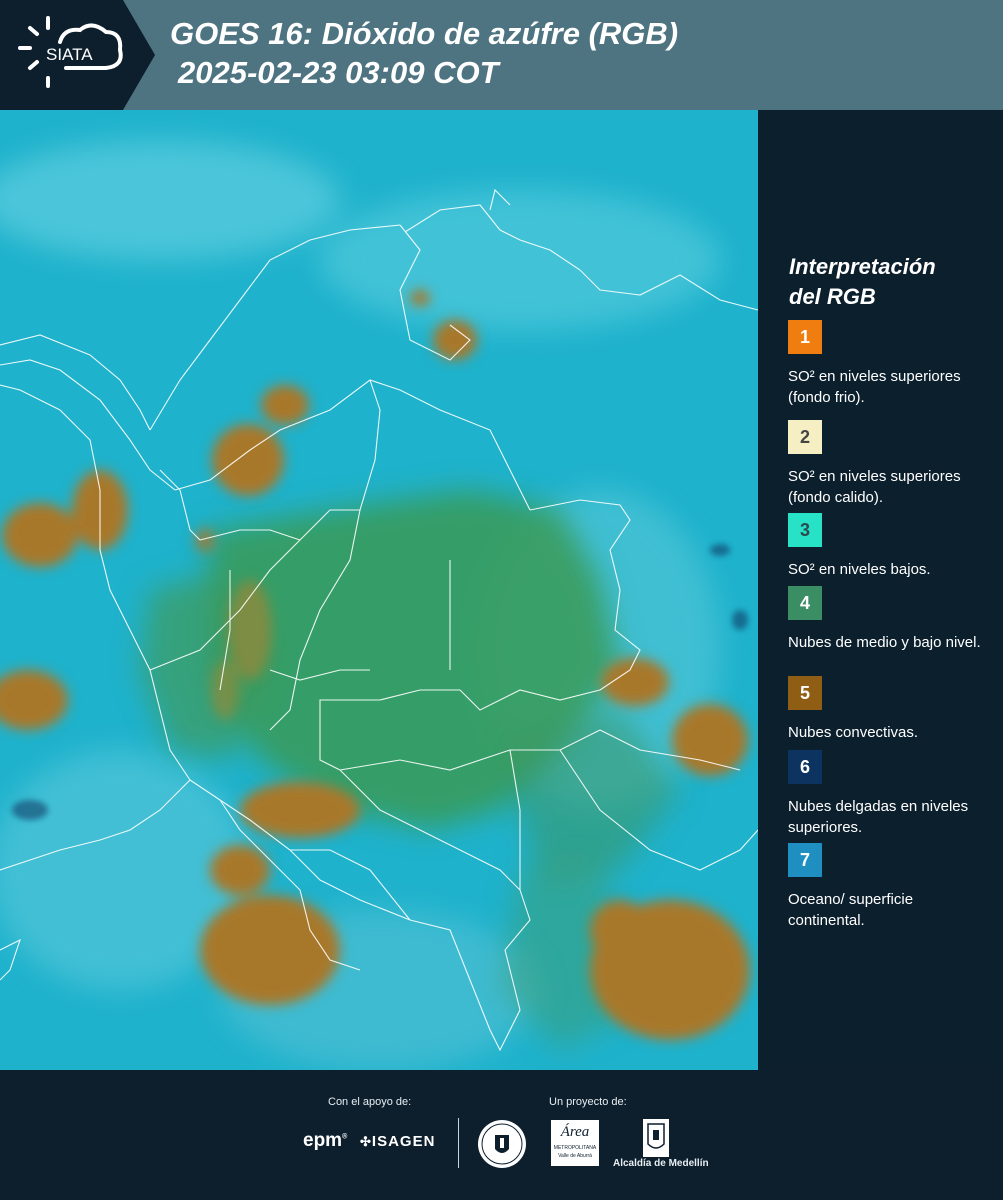 This screenshot has height=1200, width=1003. I want to click on legend-text-3: SO² en niveles bajos., so click(859, 569).